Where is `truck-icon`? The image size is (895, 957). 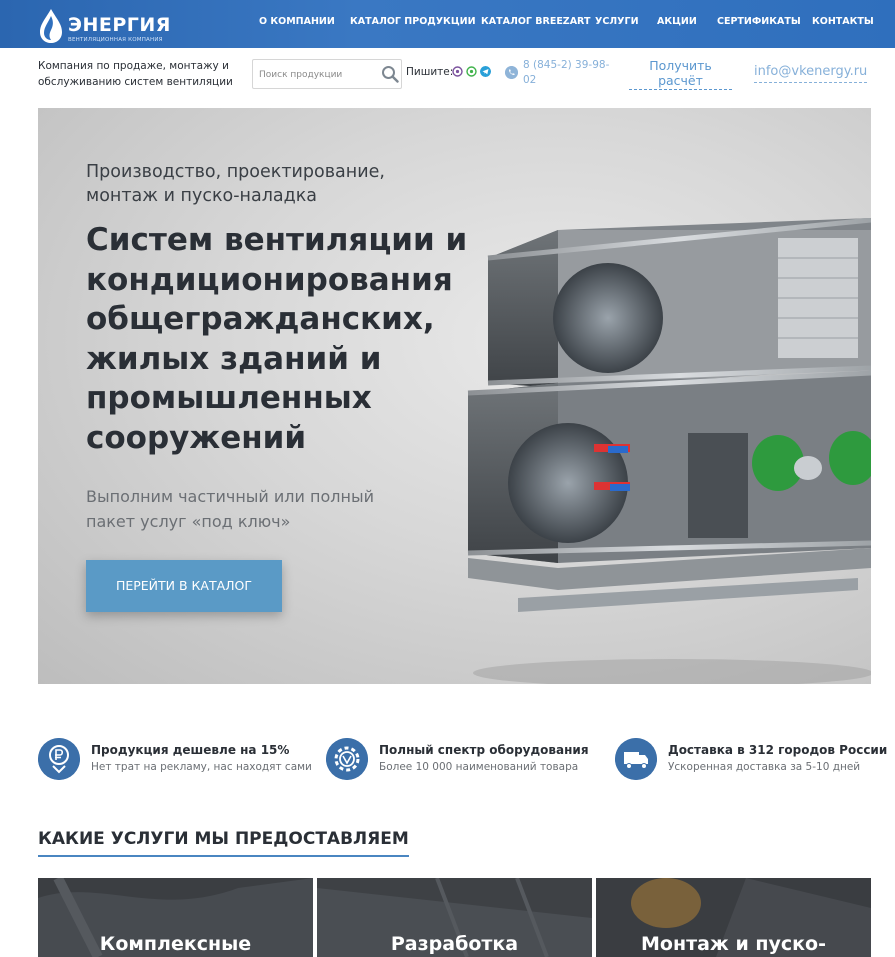 truck-icon is located at coordinates (636, 759).